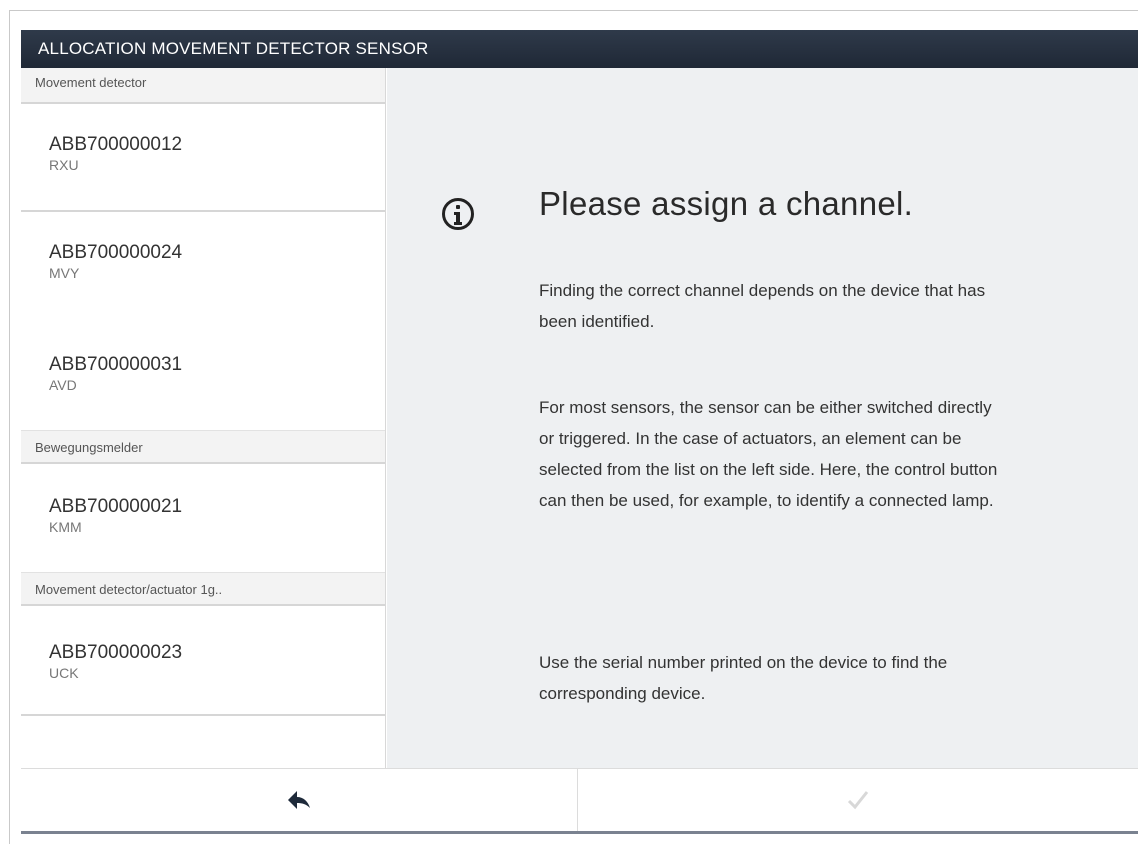  I want to click on back-arrow-icon, so click(299, 800).